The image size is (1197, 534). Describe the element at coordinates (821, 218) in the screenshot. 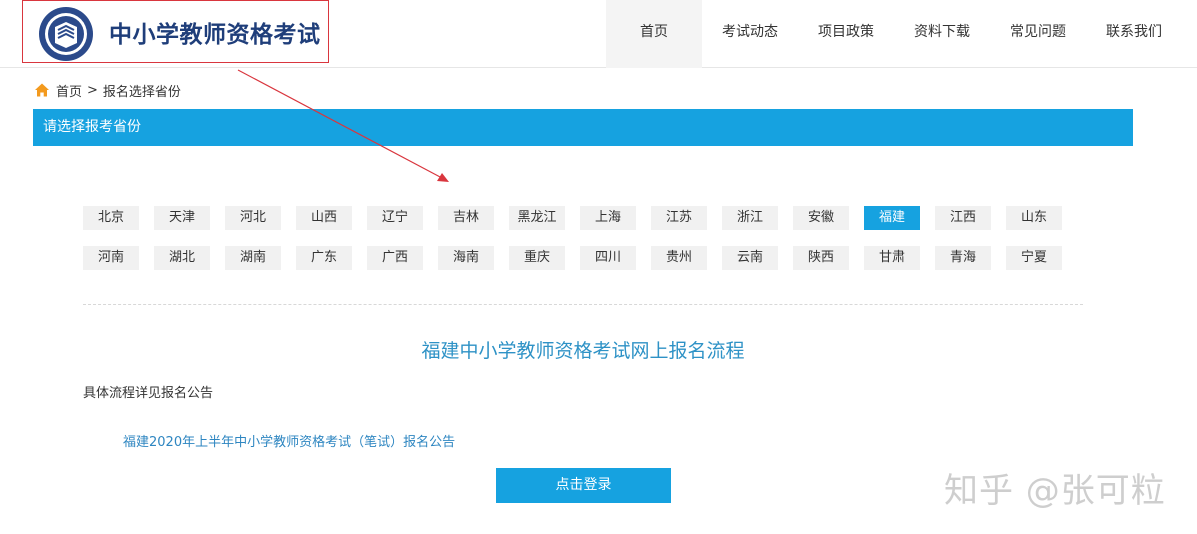

I see `province-anhui: 安徽` at that location.